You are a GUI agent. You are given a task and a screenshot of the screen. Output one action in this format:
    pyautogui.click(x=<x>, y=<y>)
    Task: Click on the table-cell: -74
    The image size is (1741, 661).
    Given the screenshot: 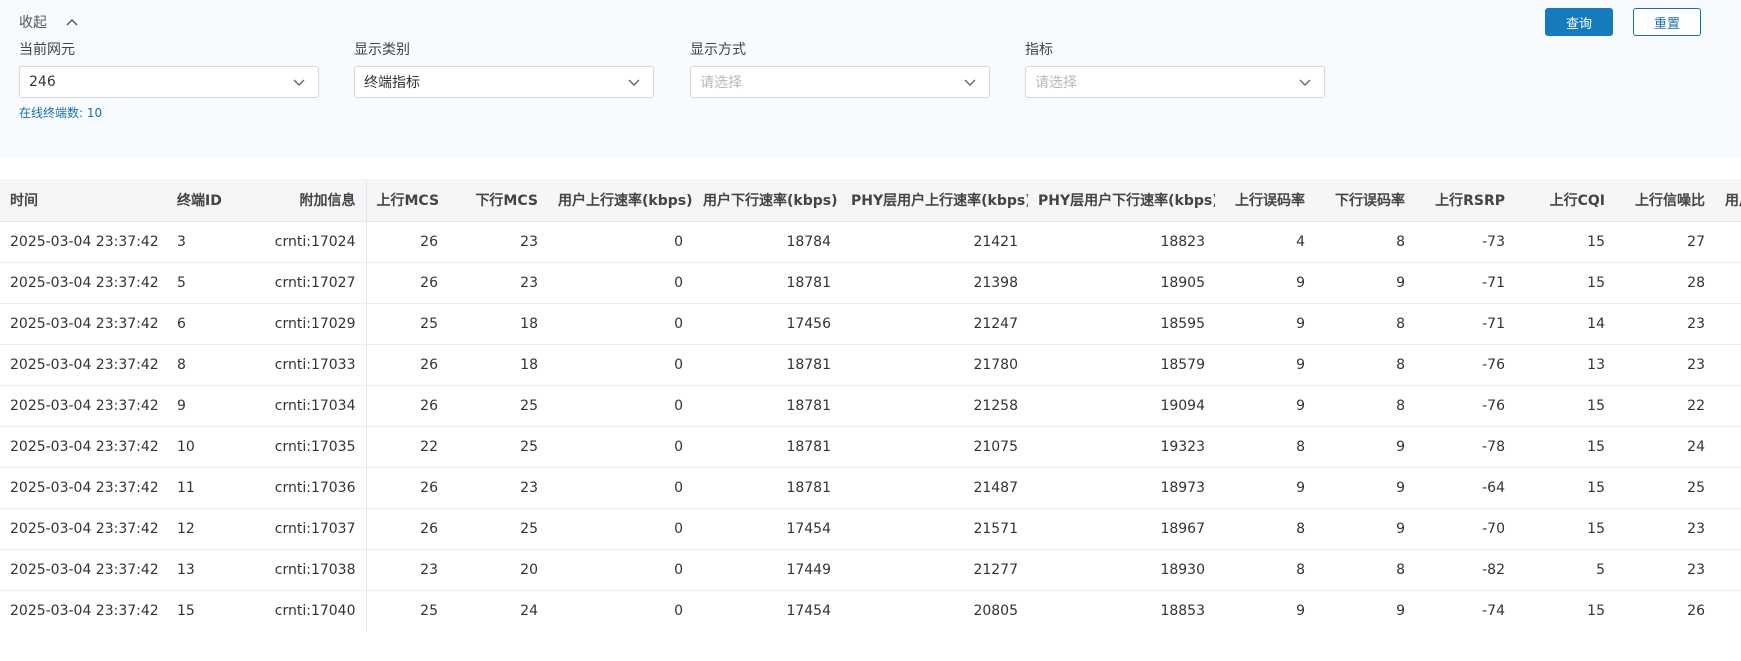 What is the action you would take?
    pyautogui.click(x=1465, y=610)
    